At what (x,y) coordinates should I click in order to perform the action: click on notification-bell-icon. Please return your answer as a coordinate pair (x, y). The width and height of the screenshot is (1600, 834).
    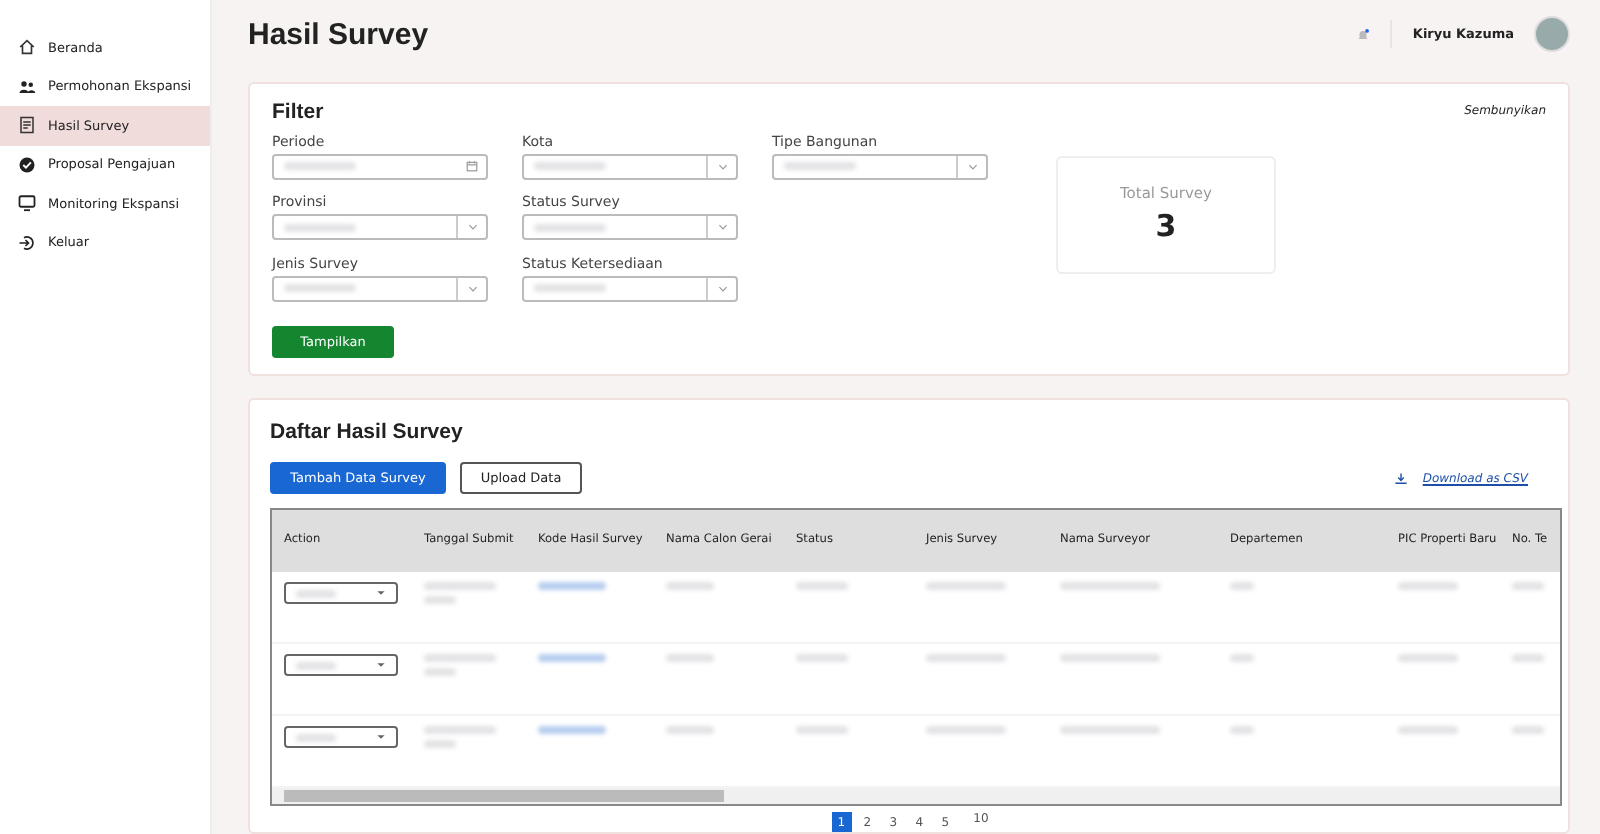
    Looking at the image, I should click on (1363, 34).